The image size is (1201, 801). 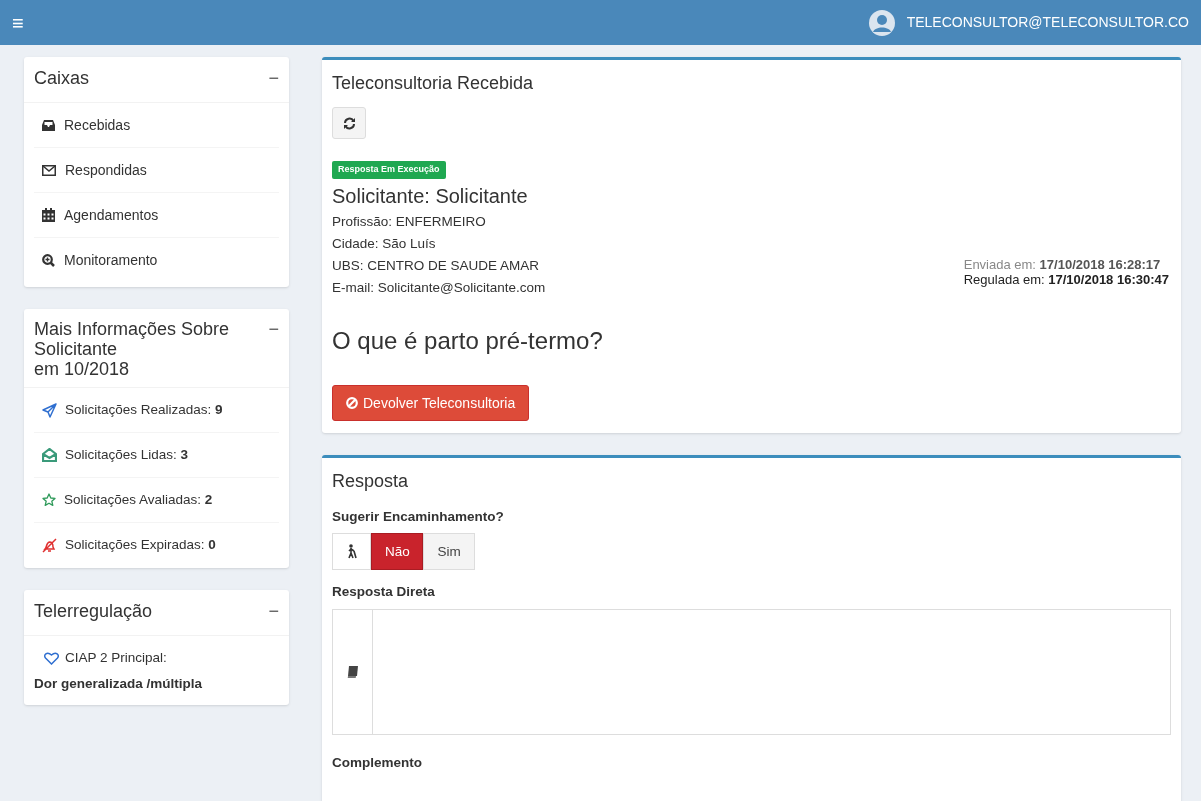 What do you see at coordinates (156, 215) in the screenshot?
I see `sidebar-item: Agendamentos` at bounding box center [156, 215].